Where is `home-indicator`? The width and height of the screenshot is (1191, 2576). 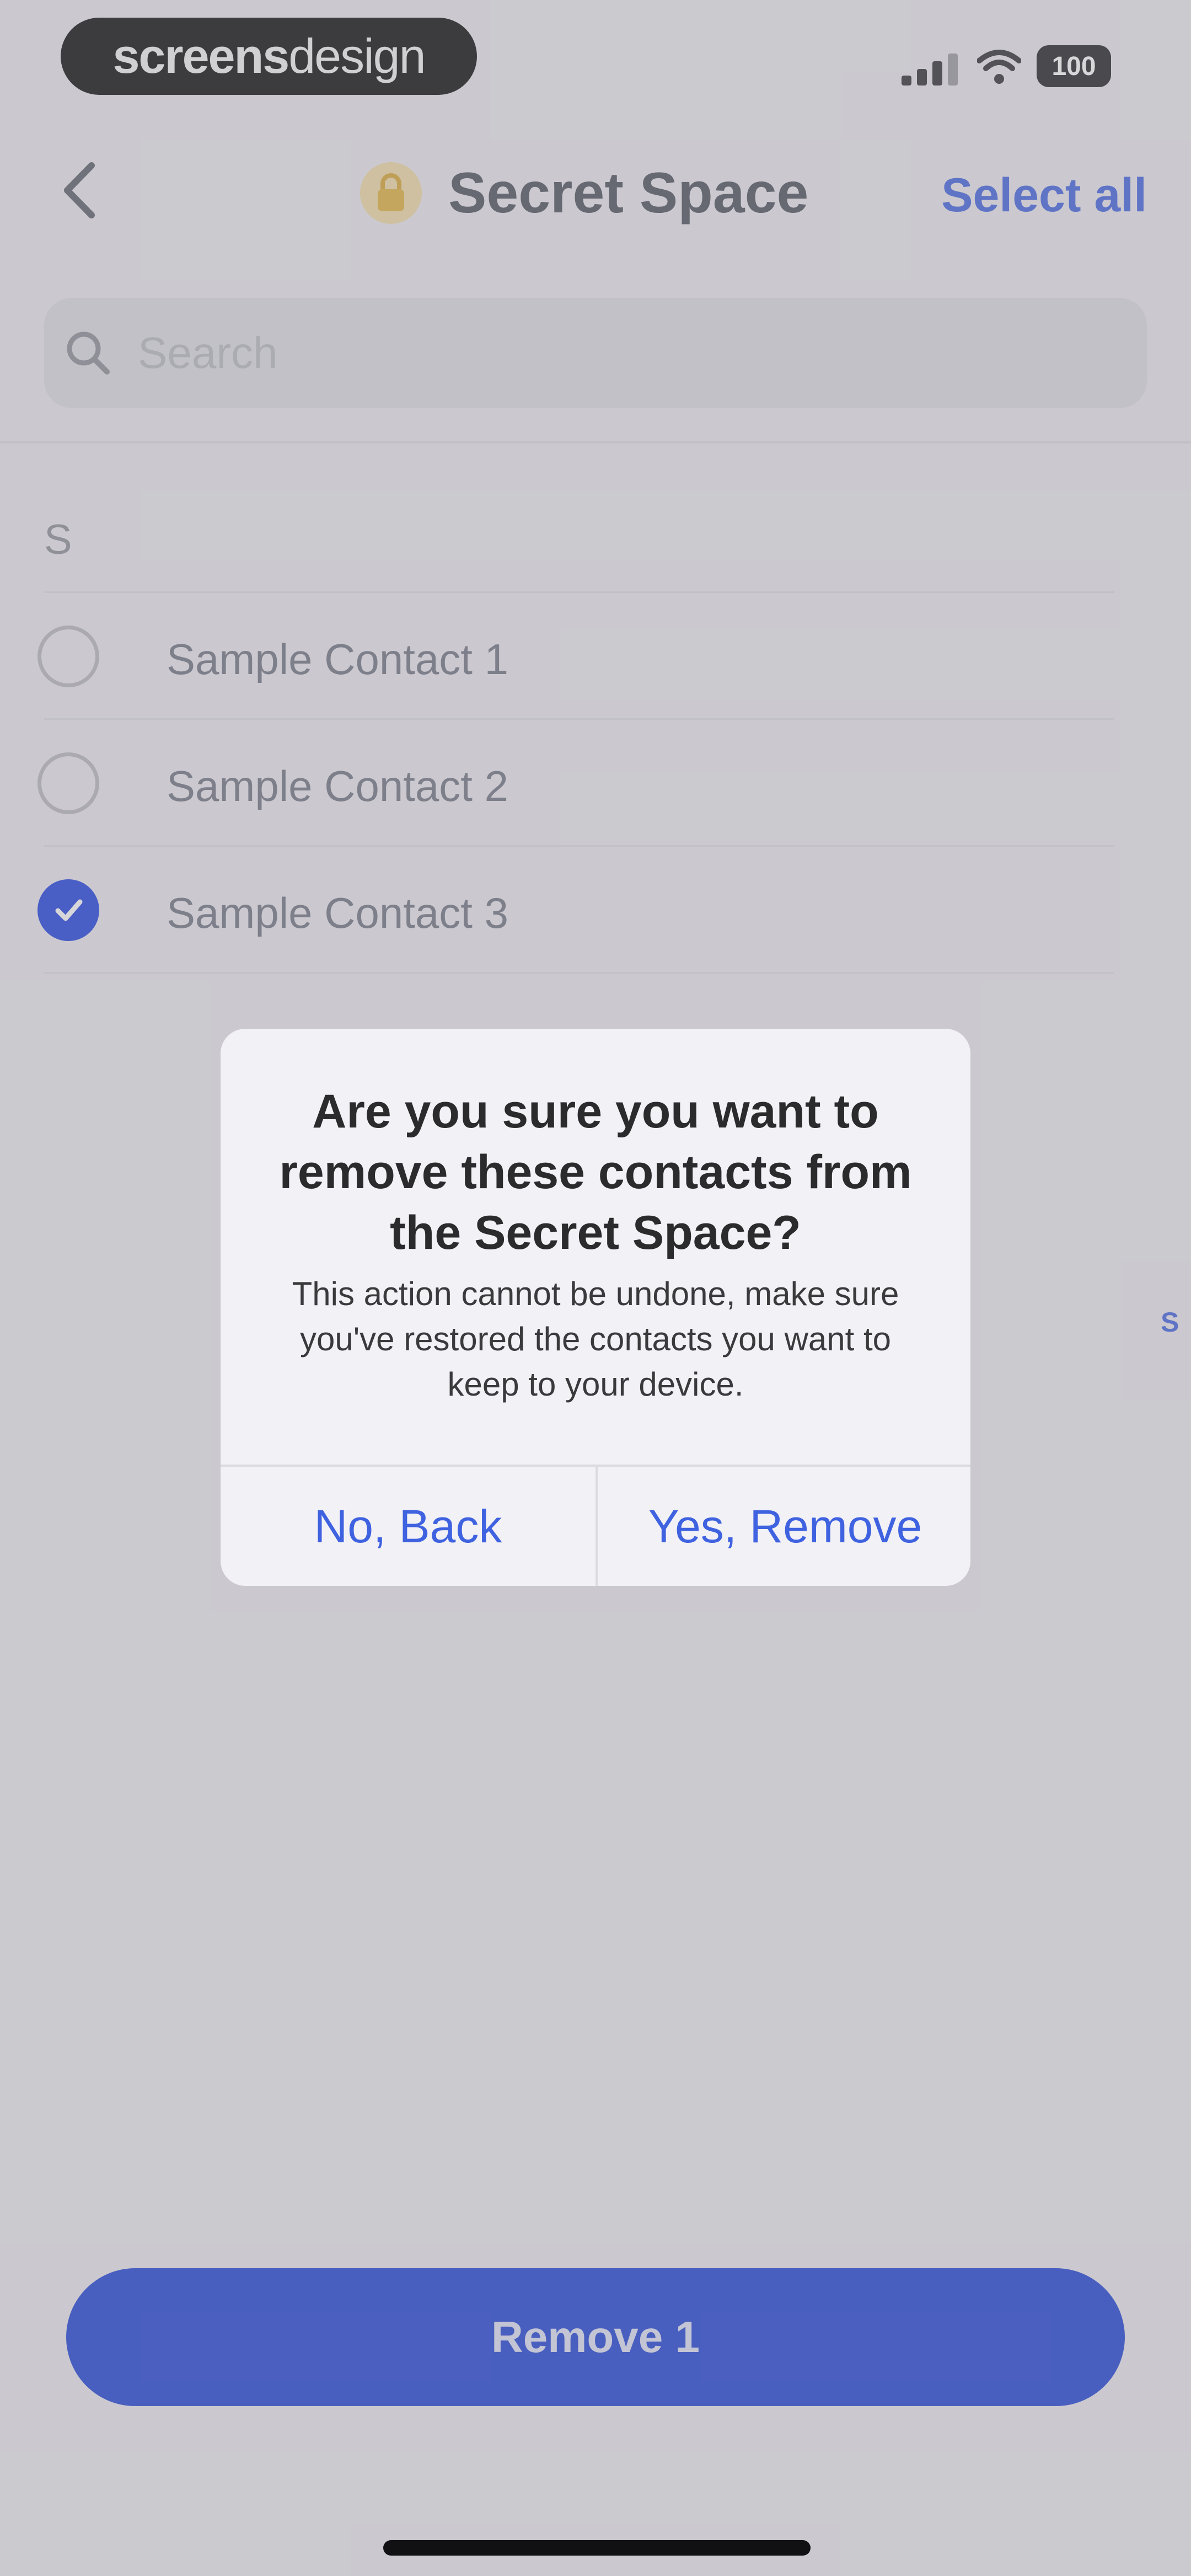 home-indicator is located at coordinates (597, 2548).